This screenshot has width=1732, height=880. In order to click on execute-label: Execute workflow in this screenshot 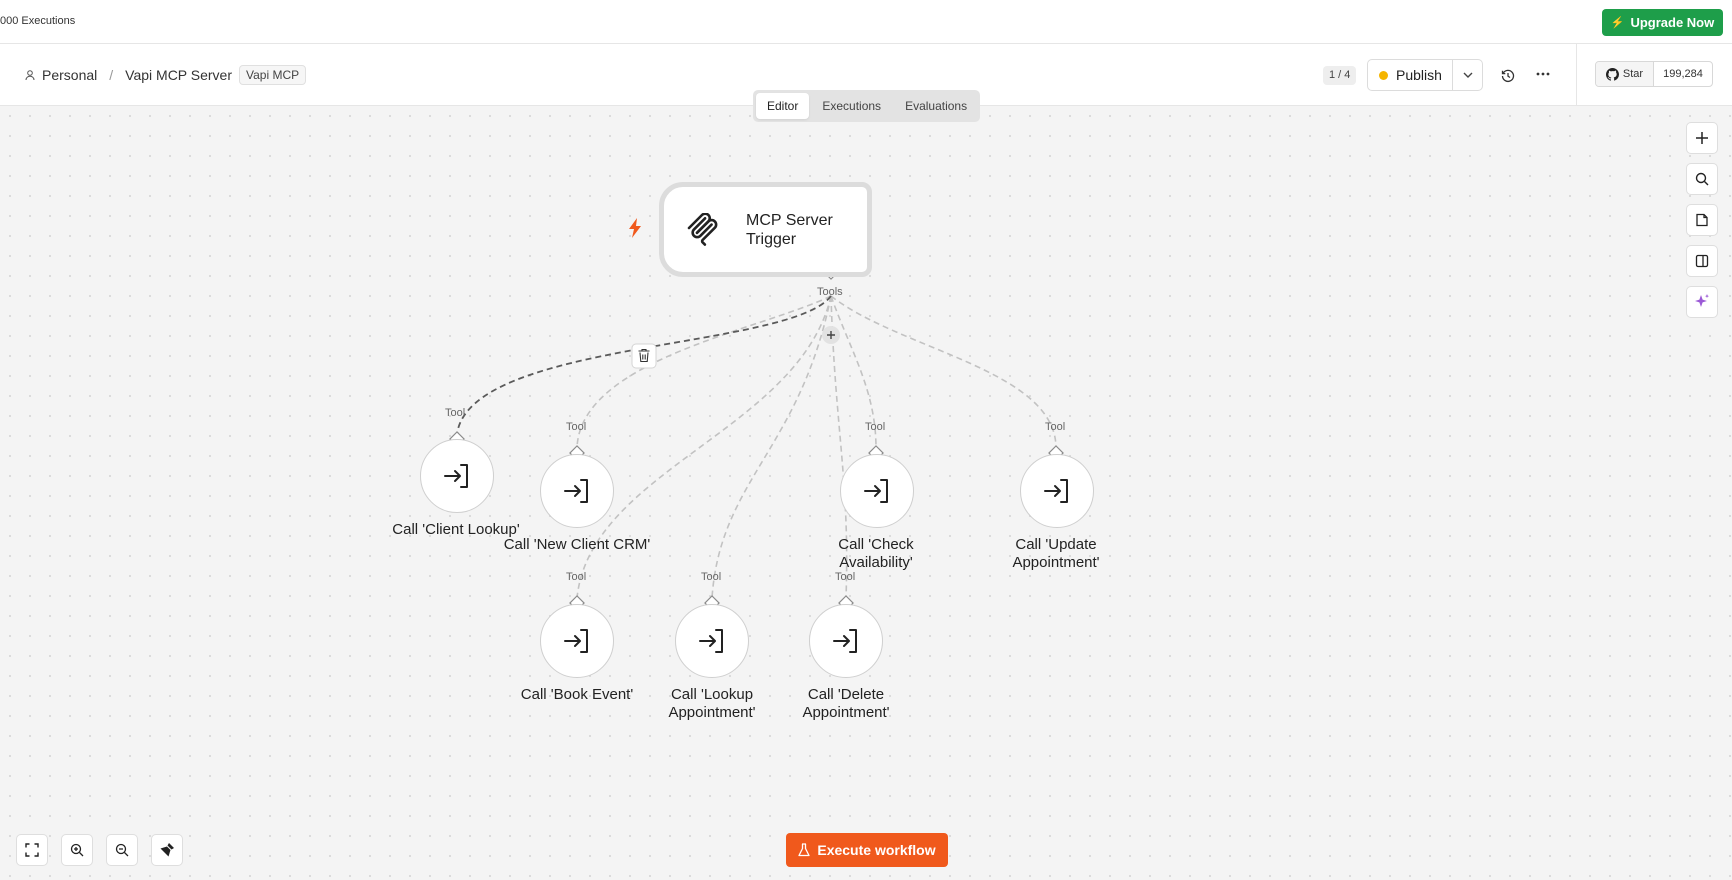, I will do `click(876, 850)`.